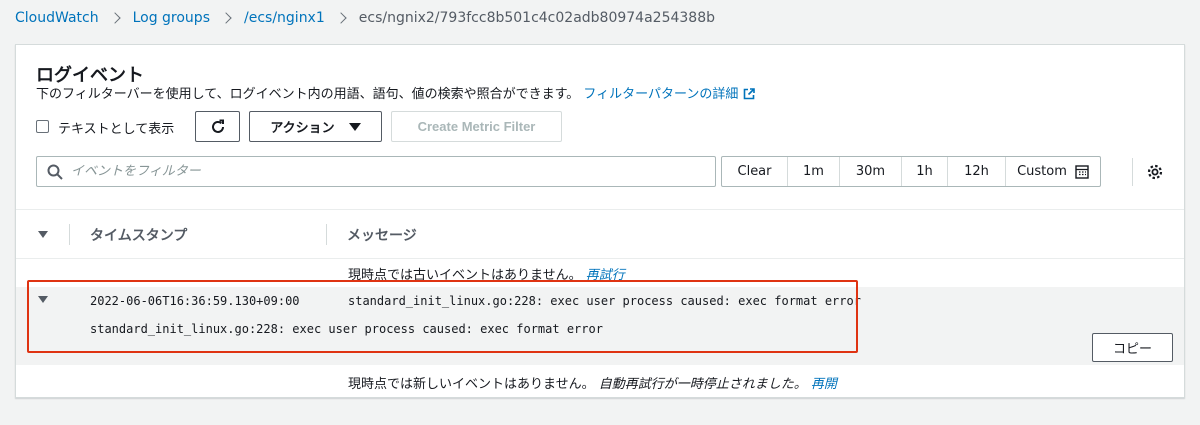  I want to click on resume-link: 再開, so click(824, 384).